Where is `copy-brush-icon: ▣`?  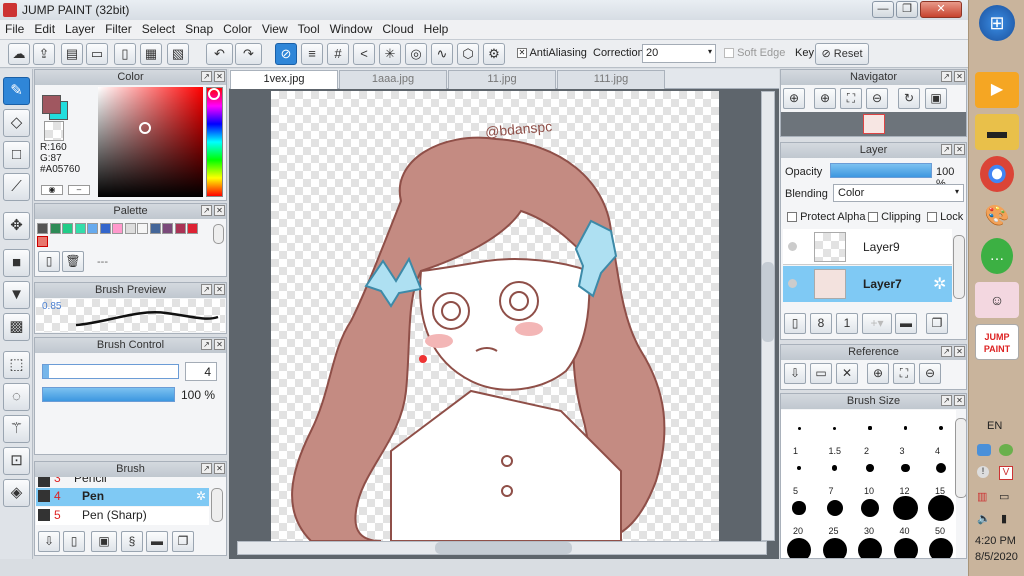
copy-brush-icon: ▣ is located at coordinates (104, 541).